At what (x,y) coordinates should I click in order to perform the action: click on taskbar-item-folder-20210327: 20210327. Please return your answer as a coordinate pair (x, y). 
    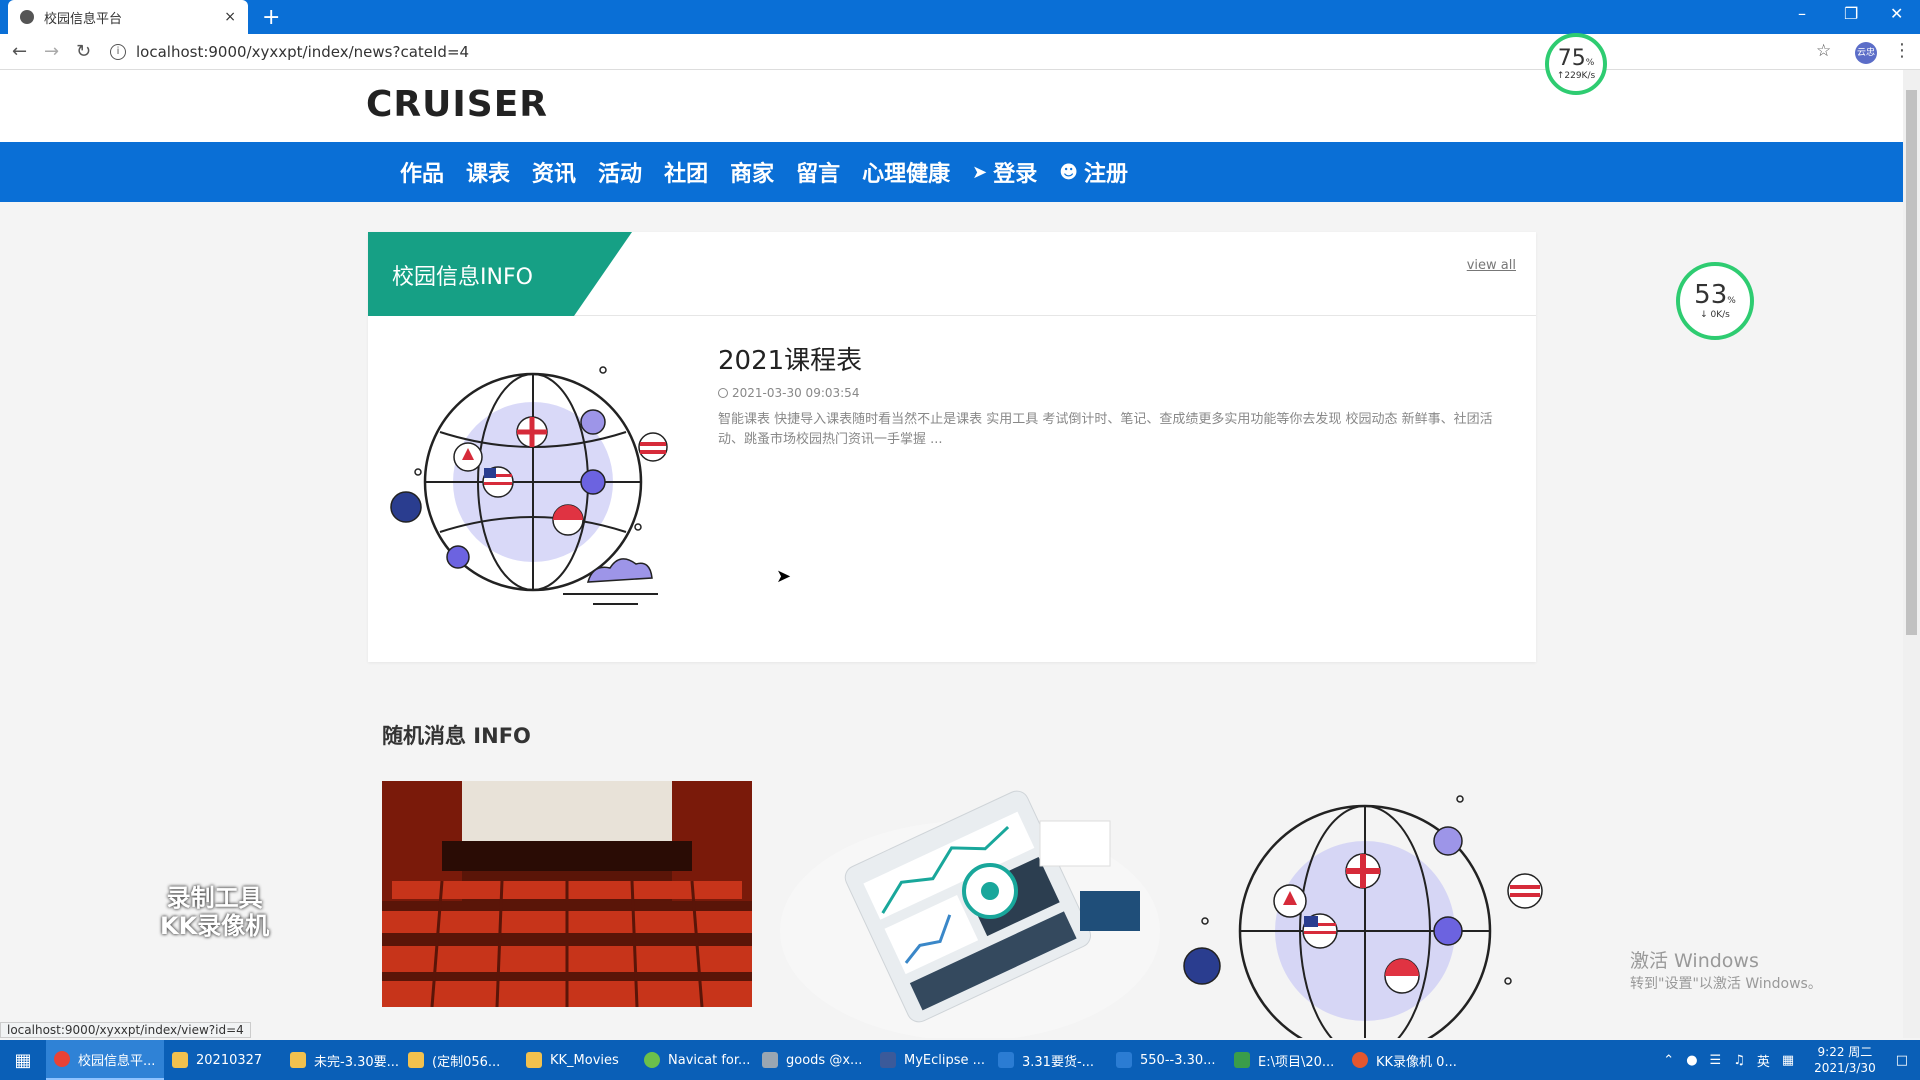
    Looking at the image, I should click on (223, 1060).